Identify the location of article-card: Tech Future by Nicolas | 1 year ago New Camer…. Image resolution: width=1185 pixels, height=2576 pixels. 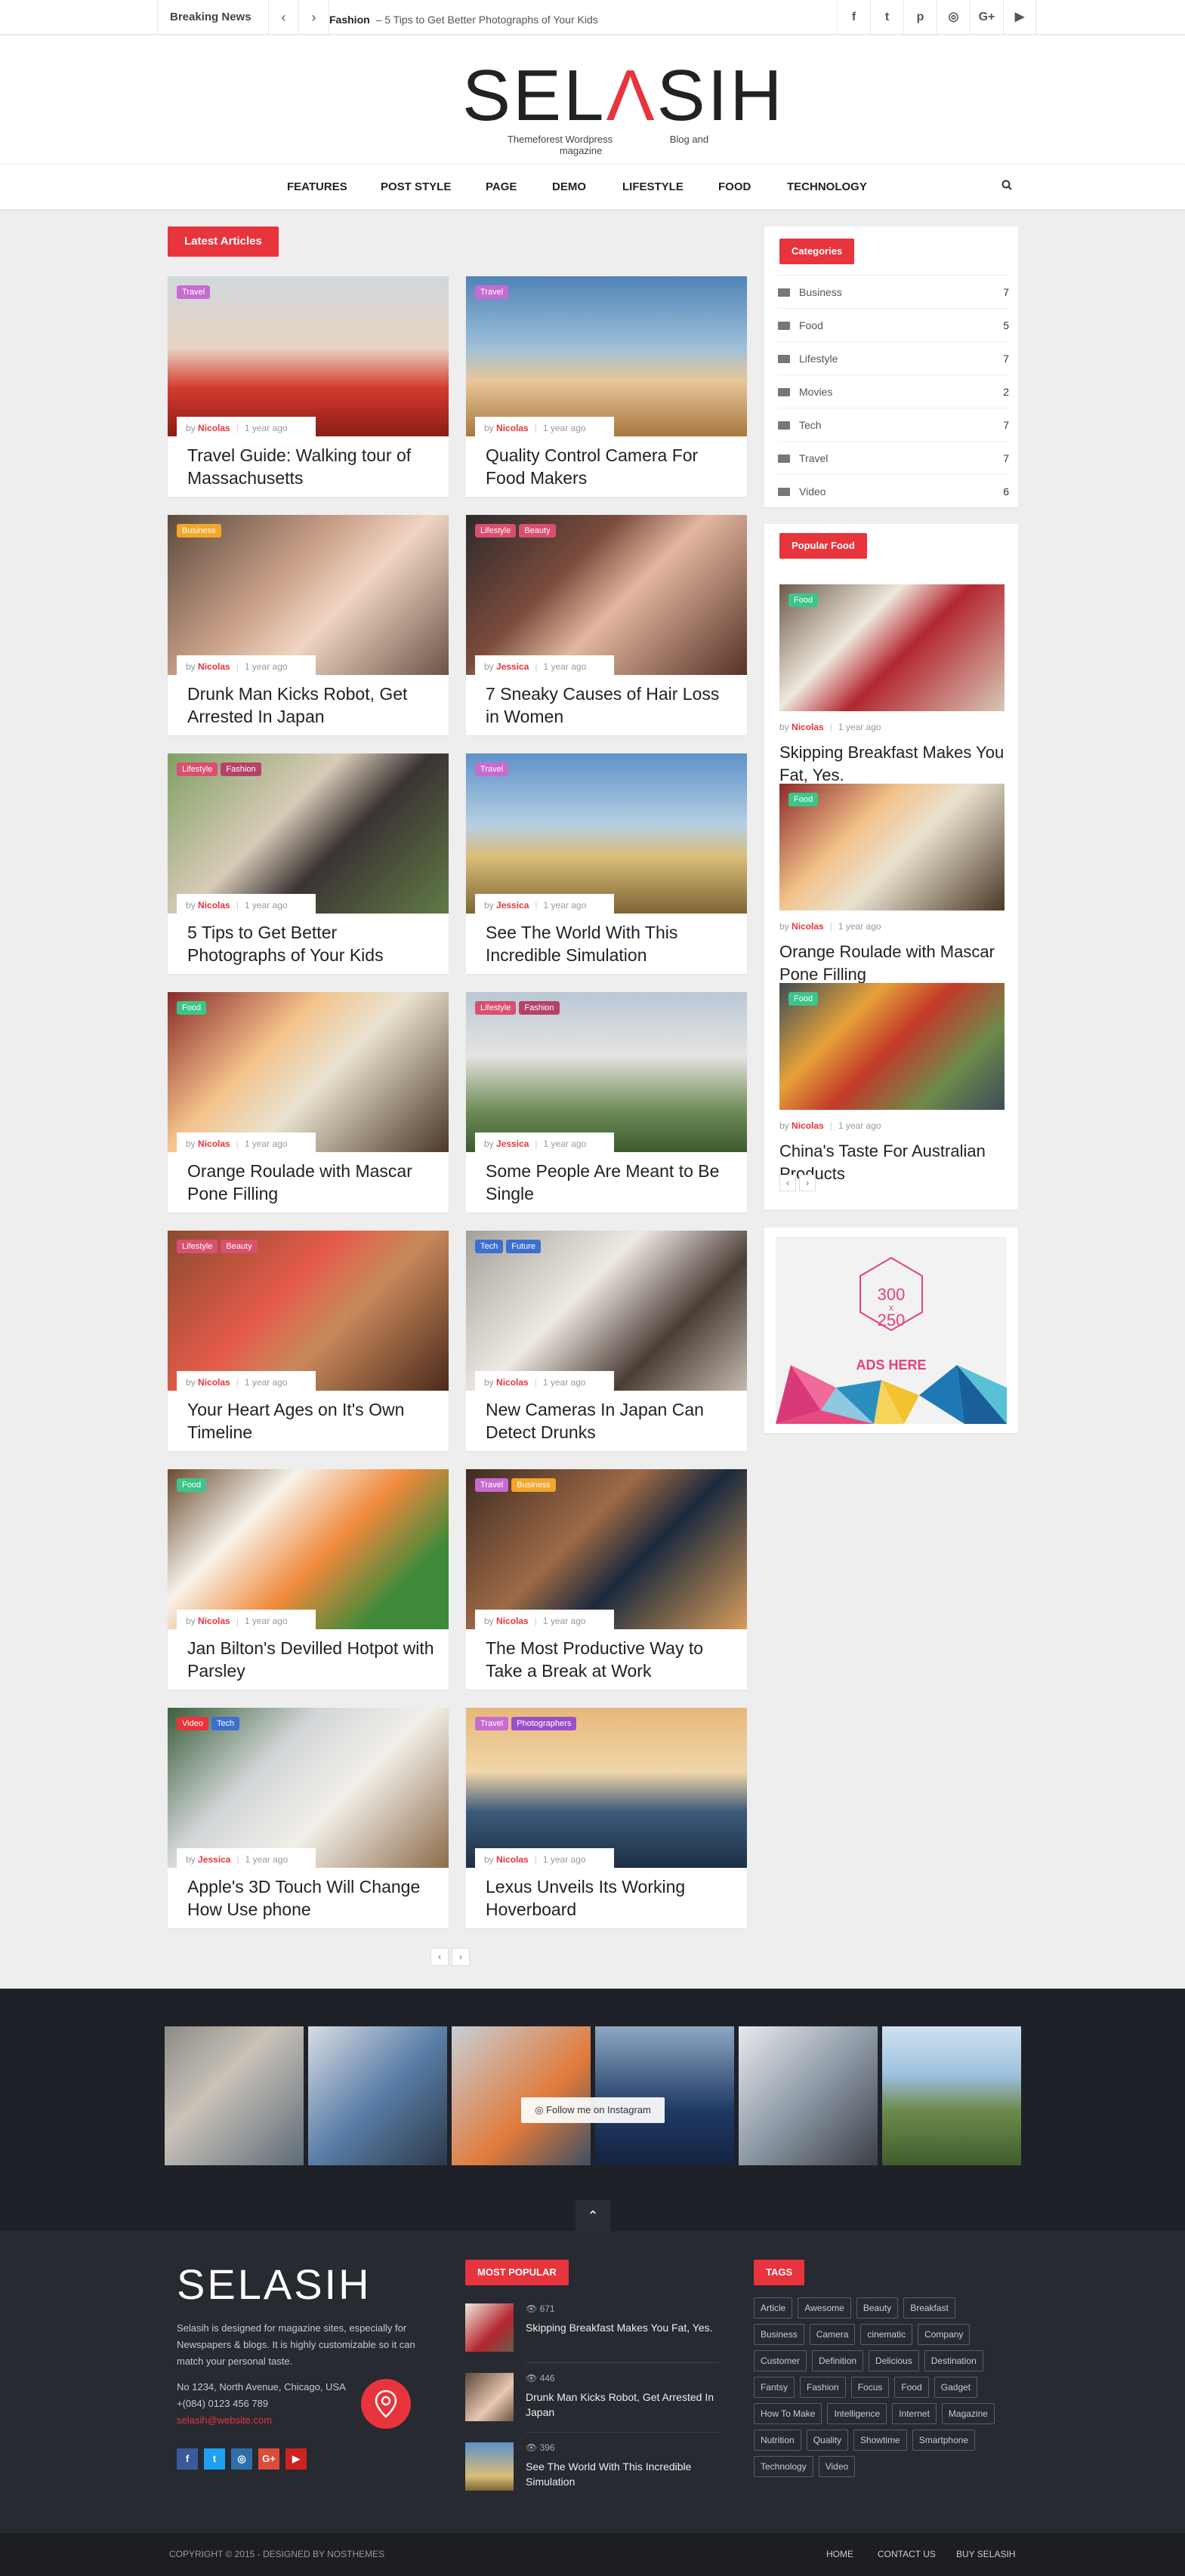
(606, 1341).